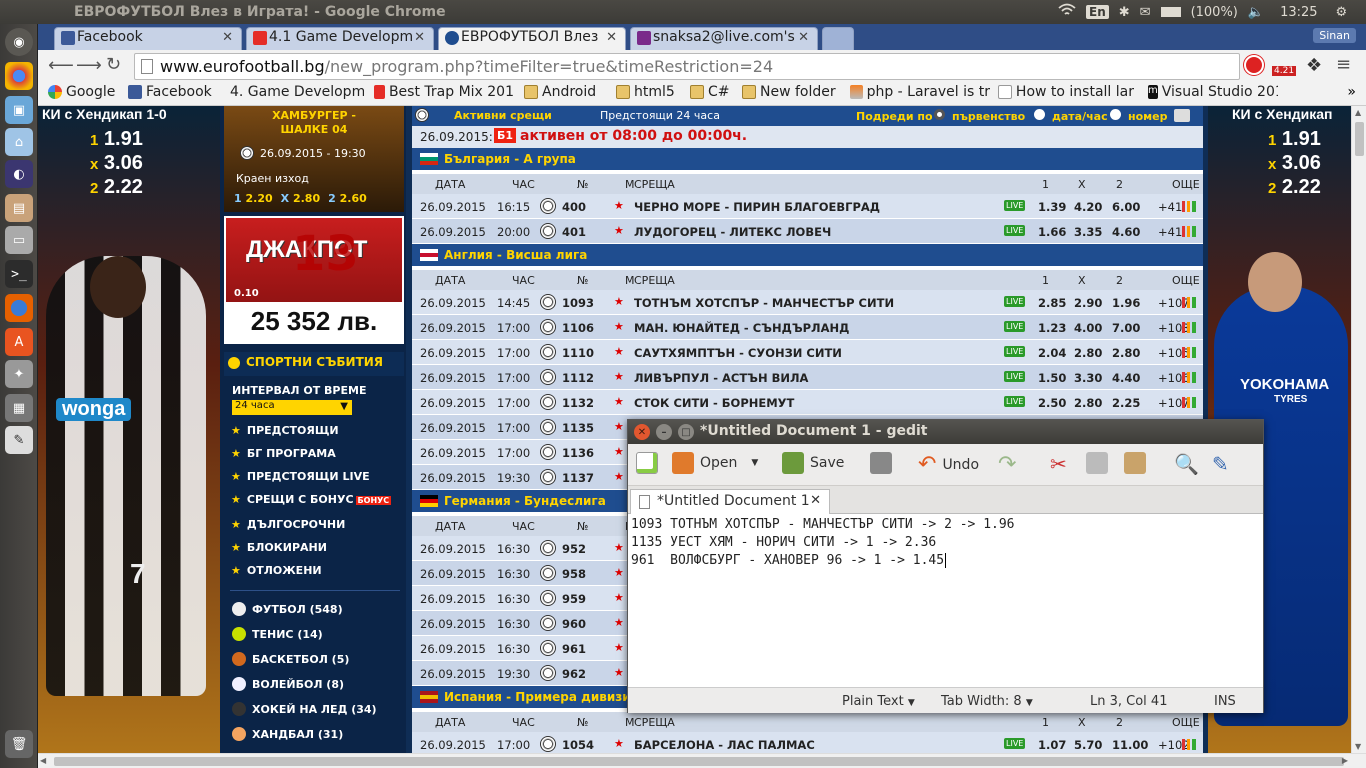 Image resolution: width=1366 pixels, height=768 pixels. Describe the element at coordinates (295, 92) in the screenshot. I see `bookmark-game-dev: 4. Game Developm` at that location.